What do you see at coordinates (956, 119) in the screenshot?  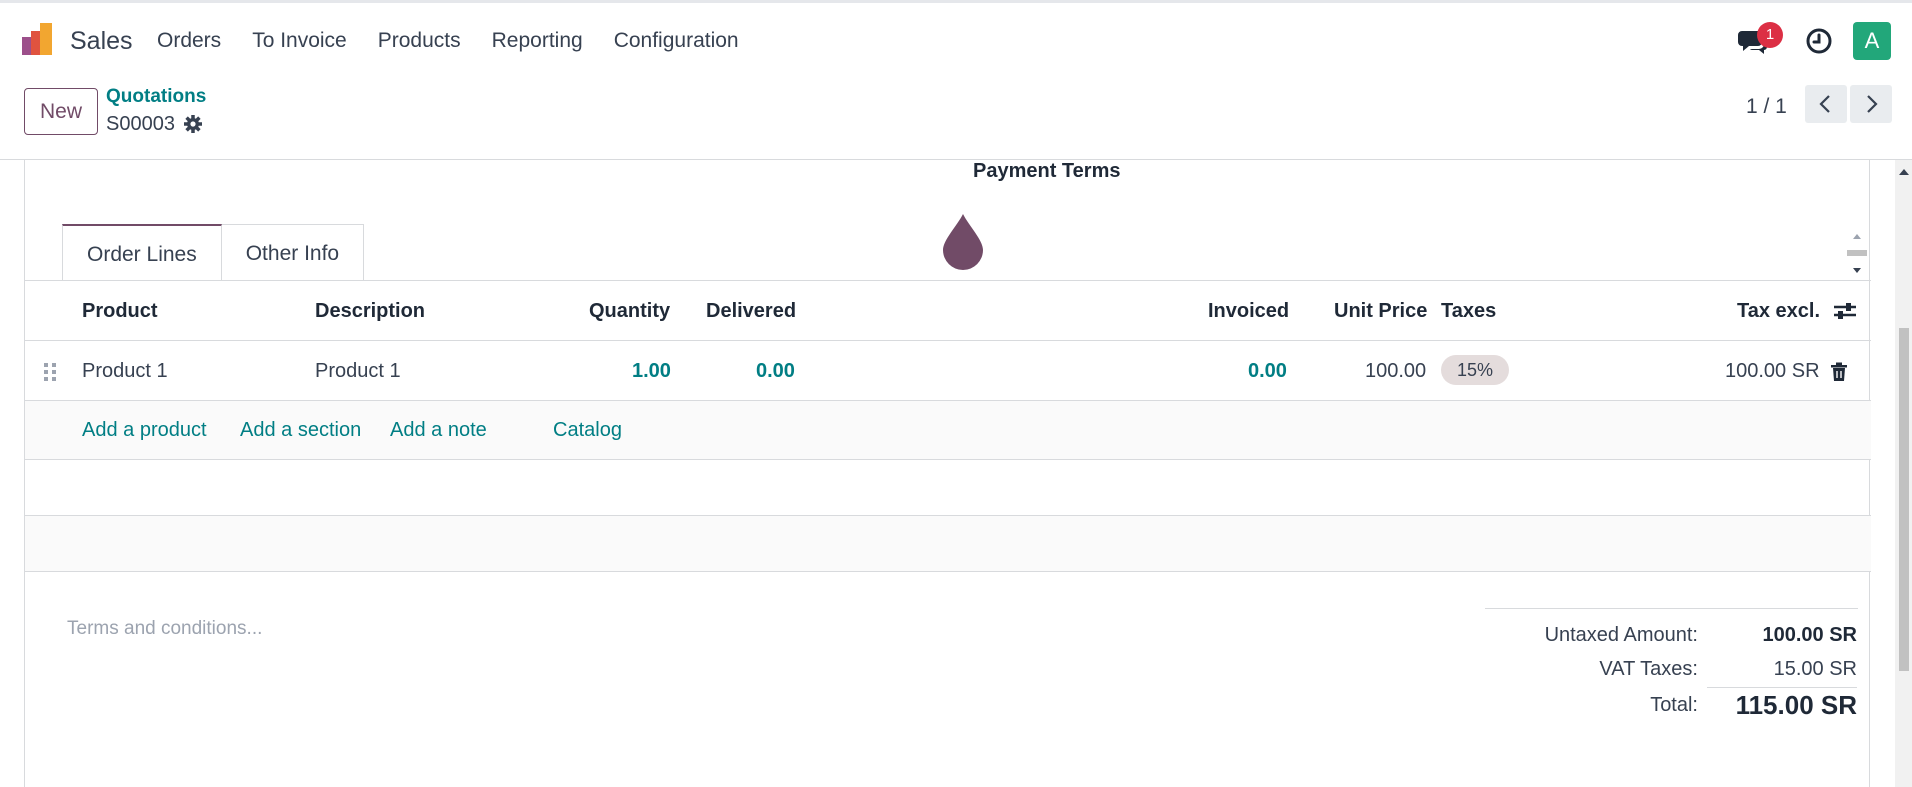 I see `control-panel: New Quotations S00003 1 / 1` at bounding box center [956, 119].